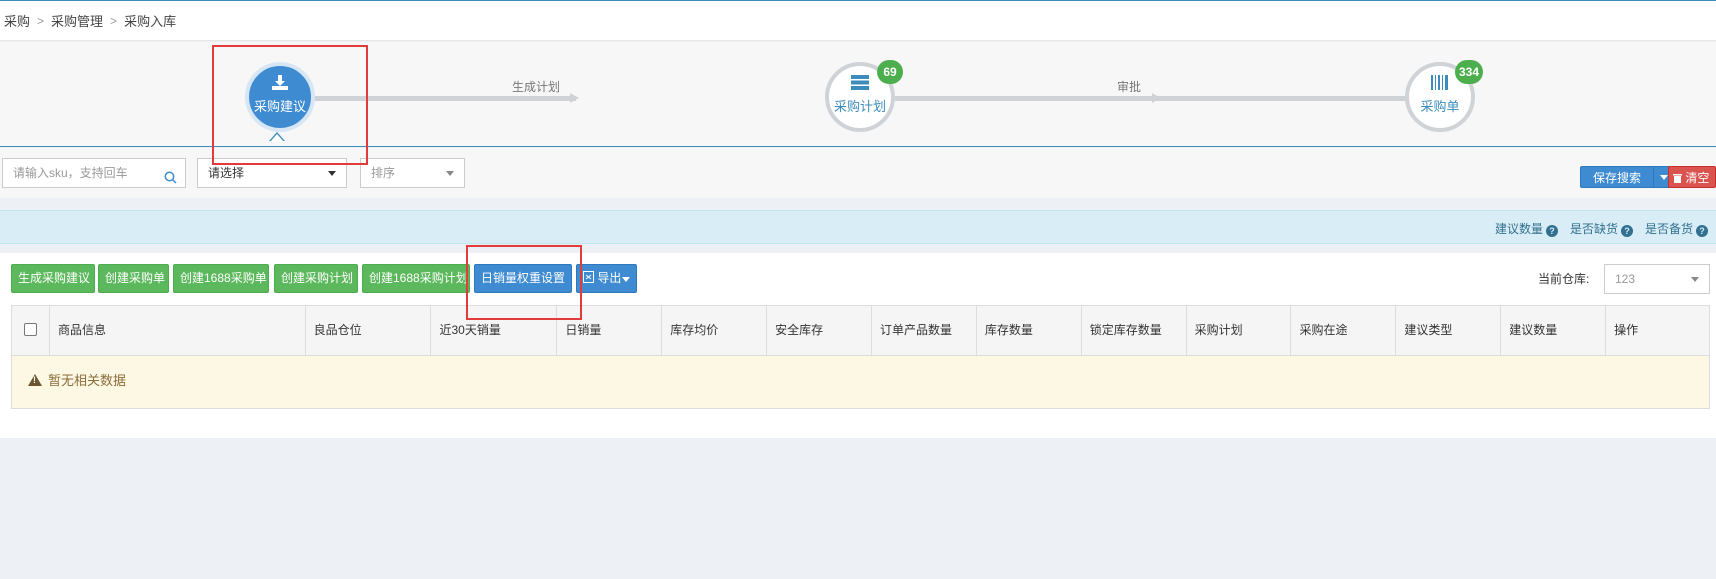  What do you see at coordinates (1626, 330) in the screenshot?
I see `column-header-actions: 操作` at bounding box center [1626, 330].